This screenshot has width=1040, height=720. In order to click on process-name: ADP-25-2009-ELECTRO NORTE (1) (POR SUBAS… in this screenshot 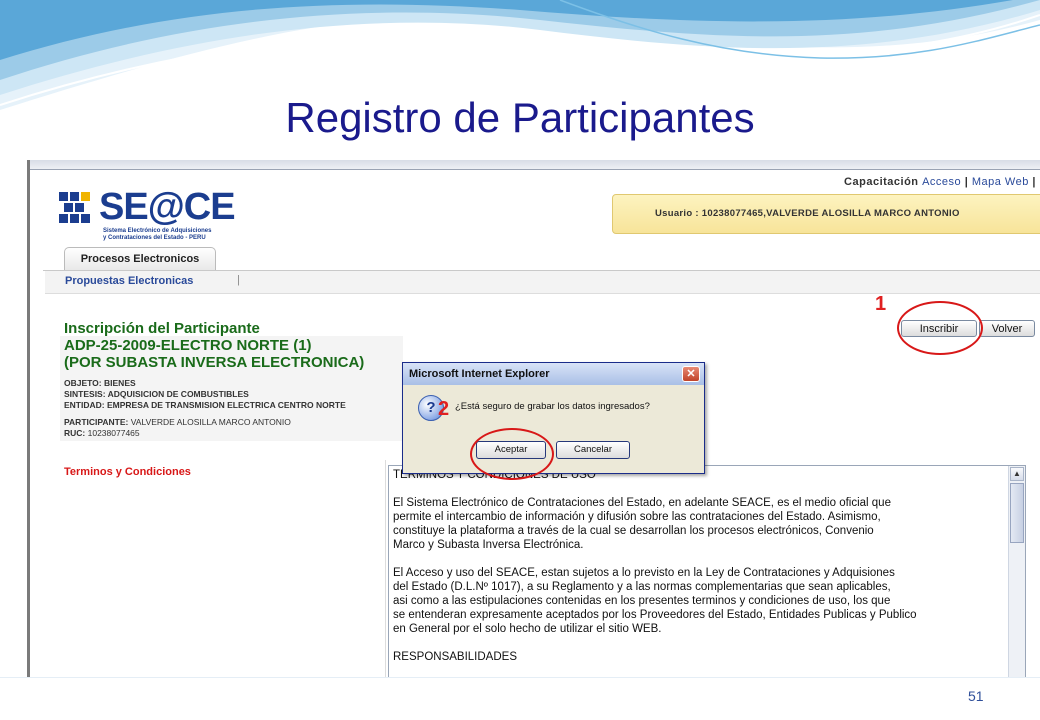, I will do `click(214, 354)`.